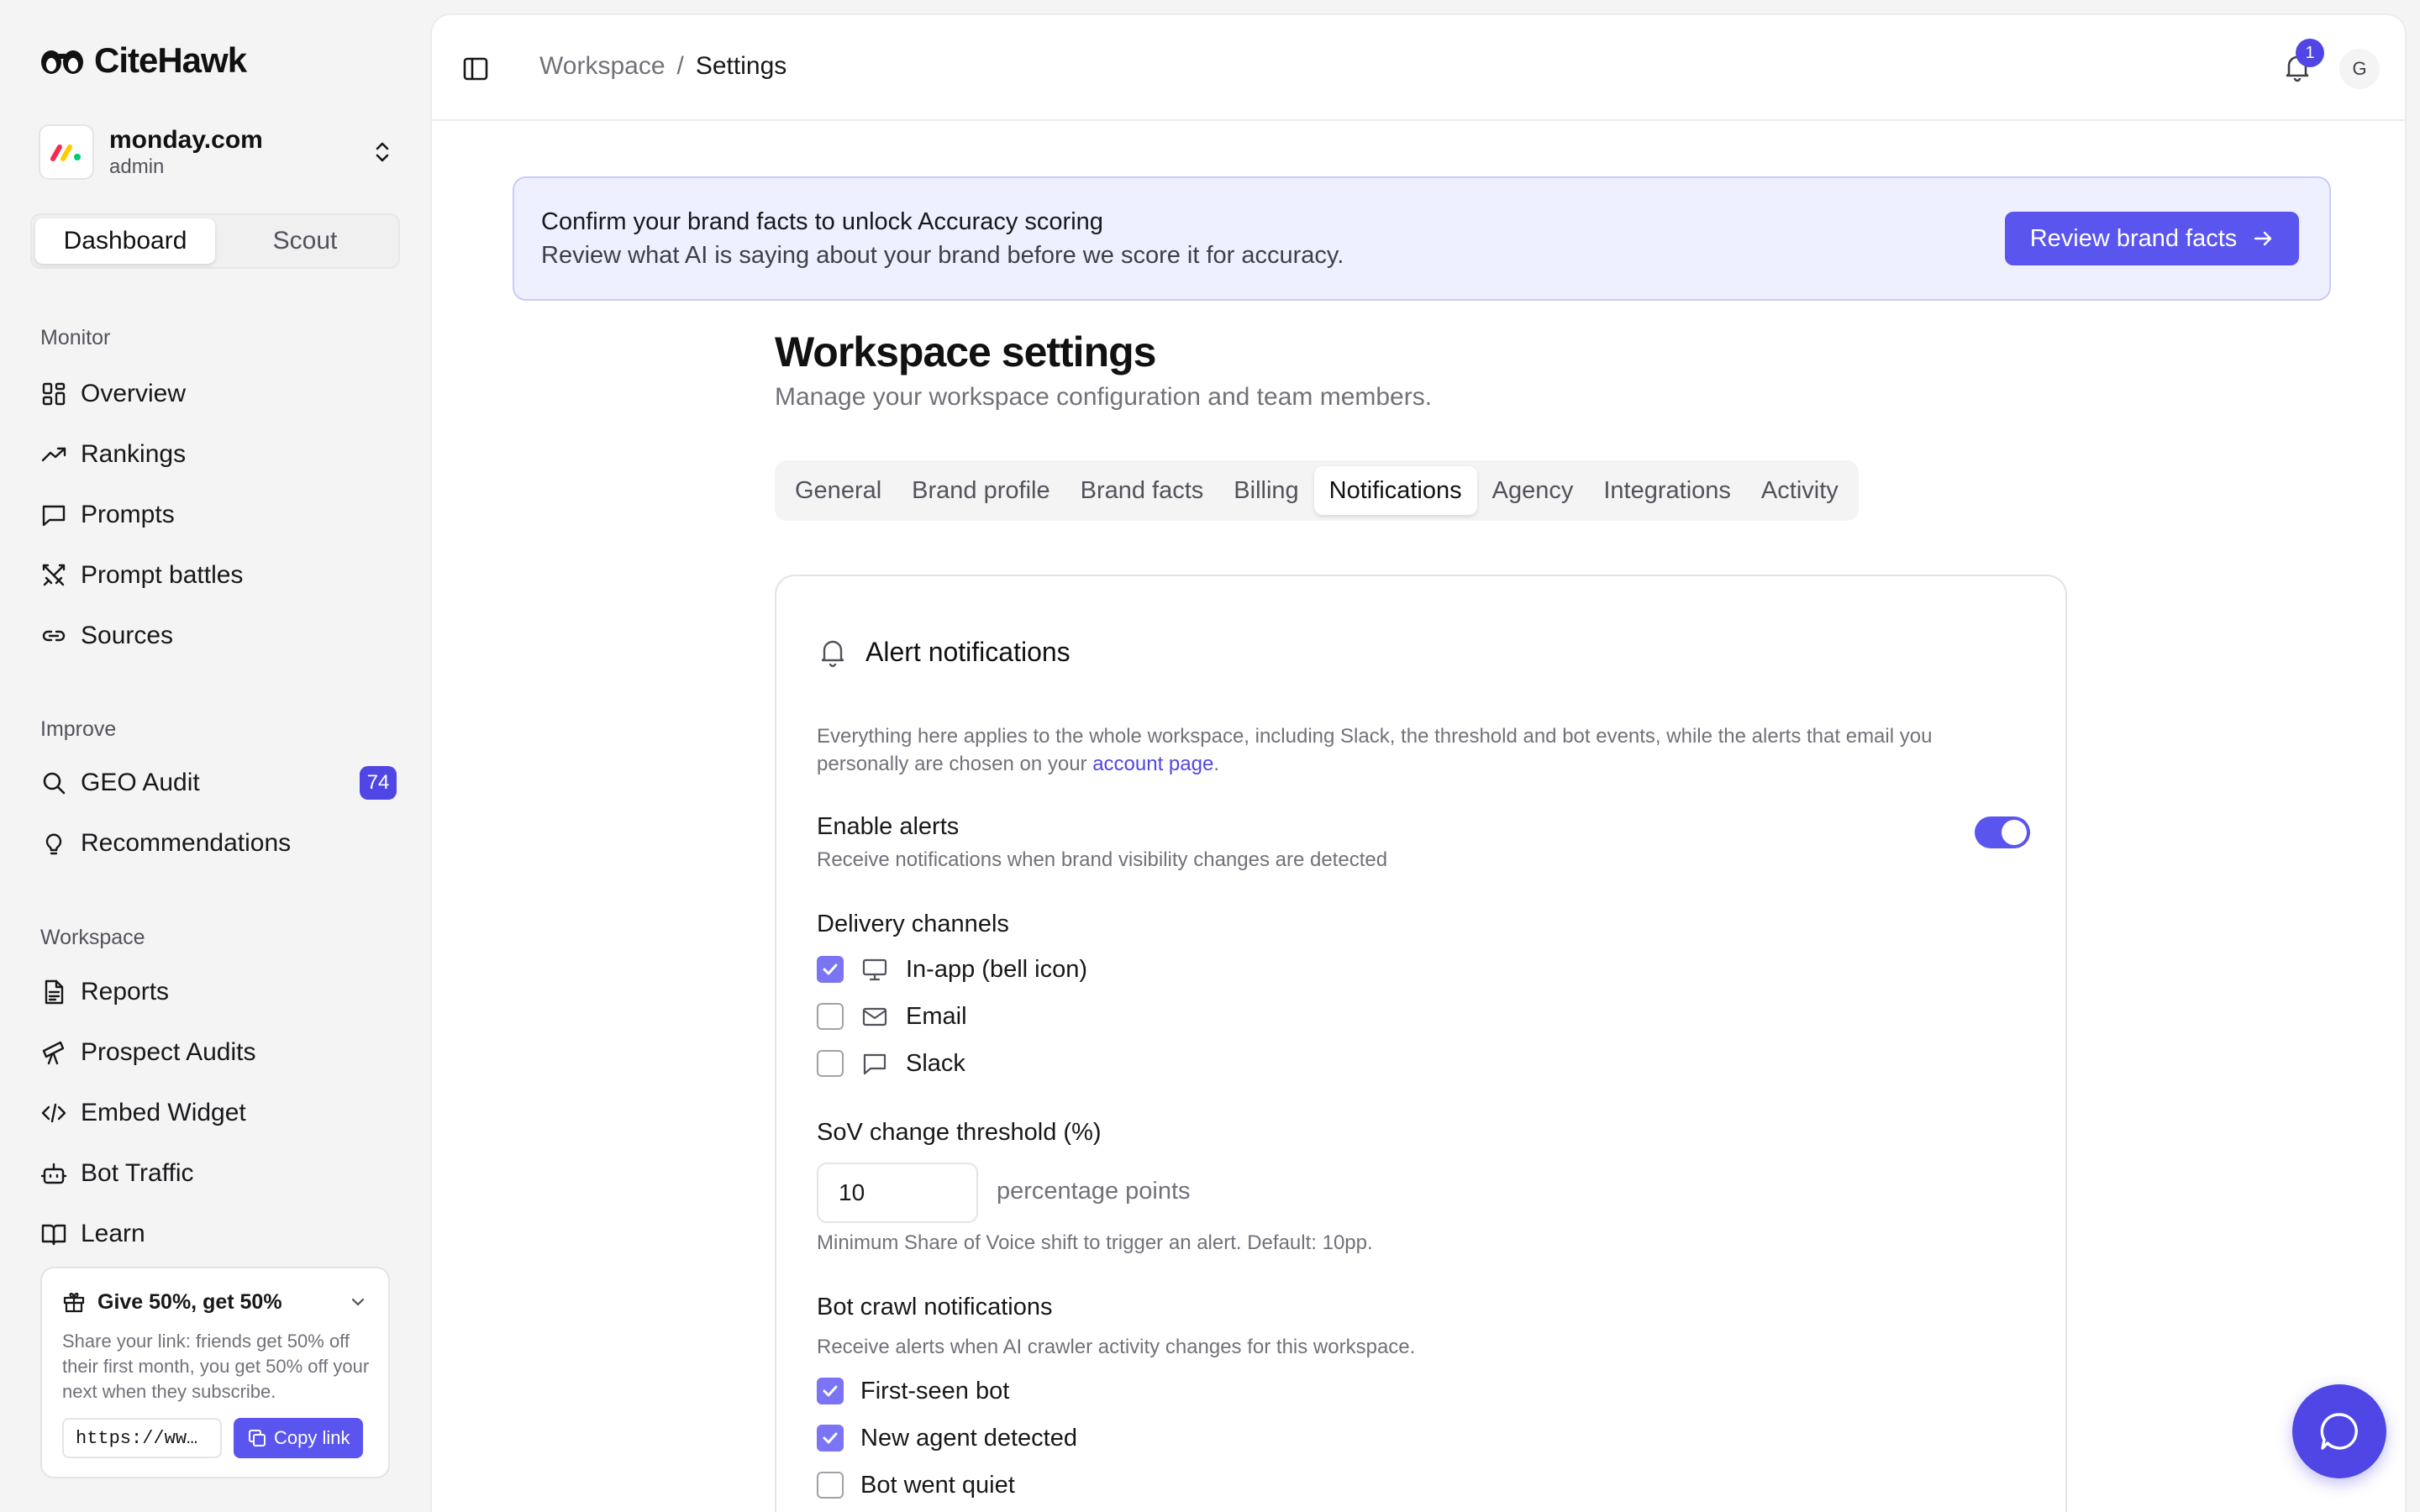  Describe the element at coordinates (936, 1016) in the screenshot. I see `channel-label: Email` at that location.